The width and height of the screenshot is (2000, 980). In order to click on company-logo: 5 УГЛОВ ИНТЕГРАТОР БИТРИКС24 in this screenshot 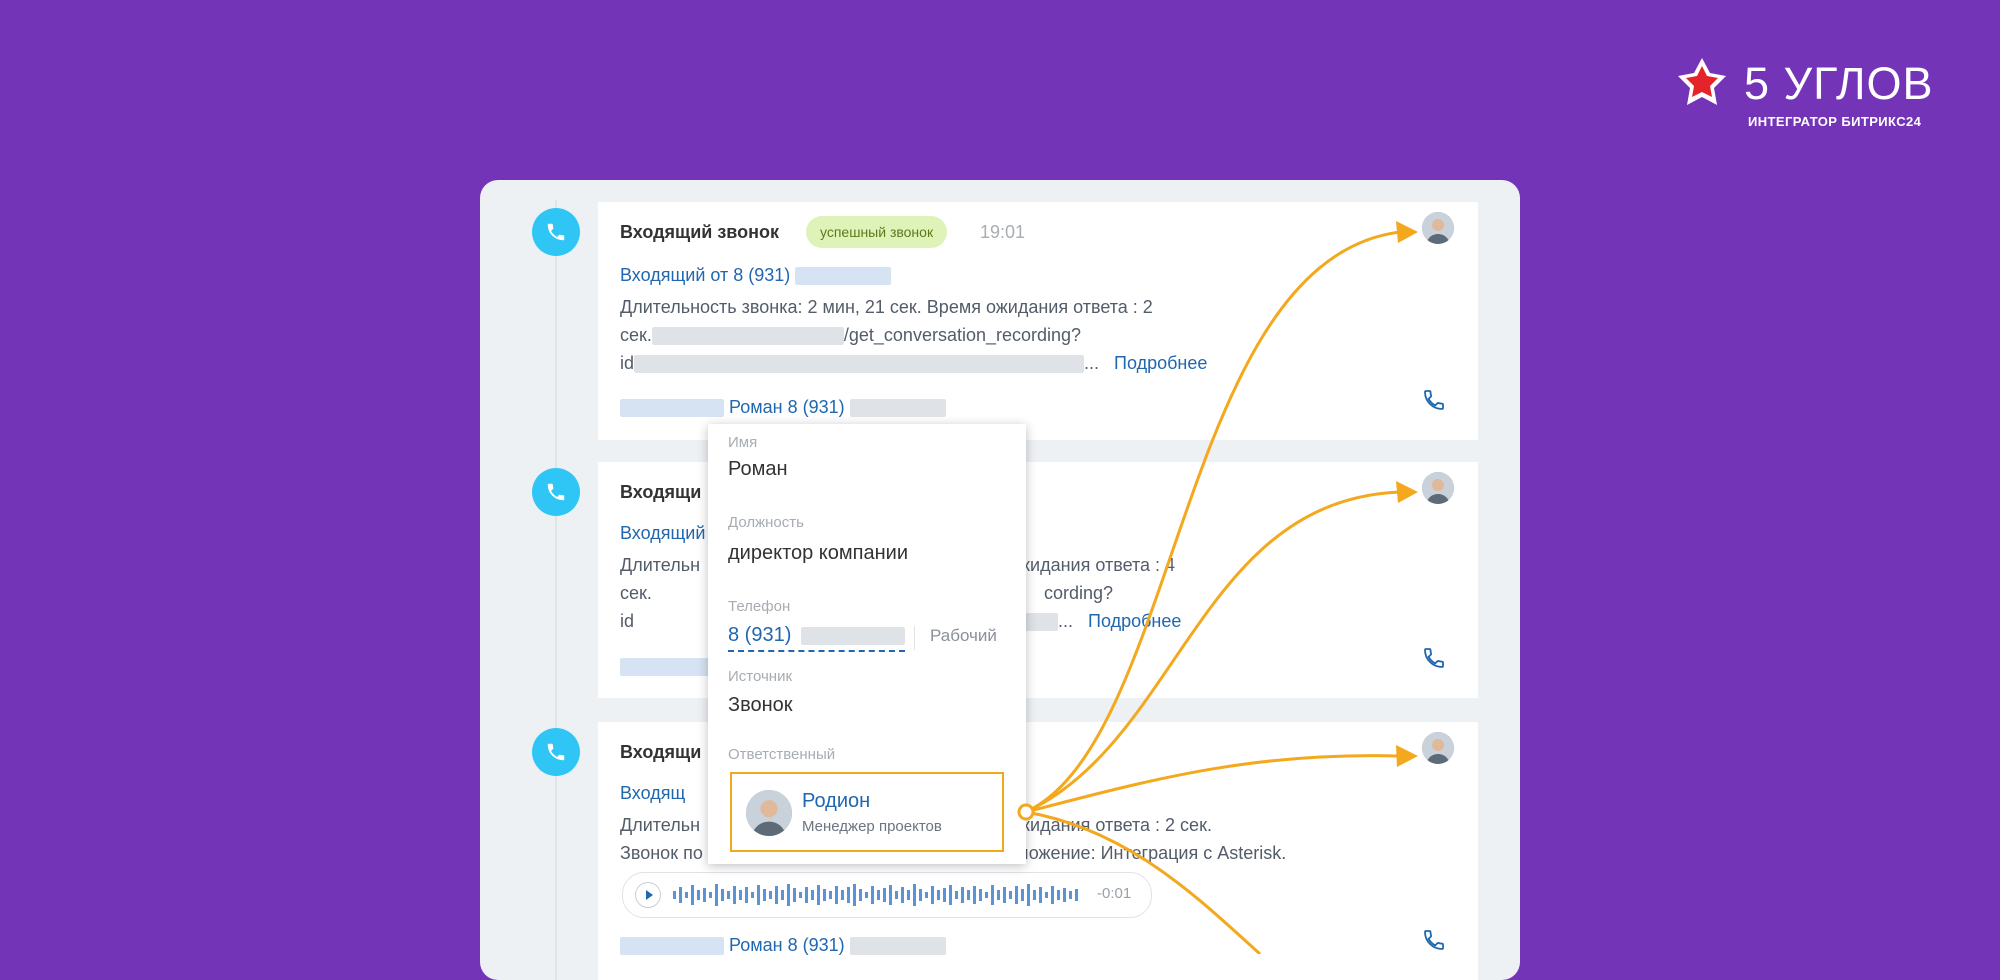, I will do `click(1804, 93)`.